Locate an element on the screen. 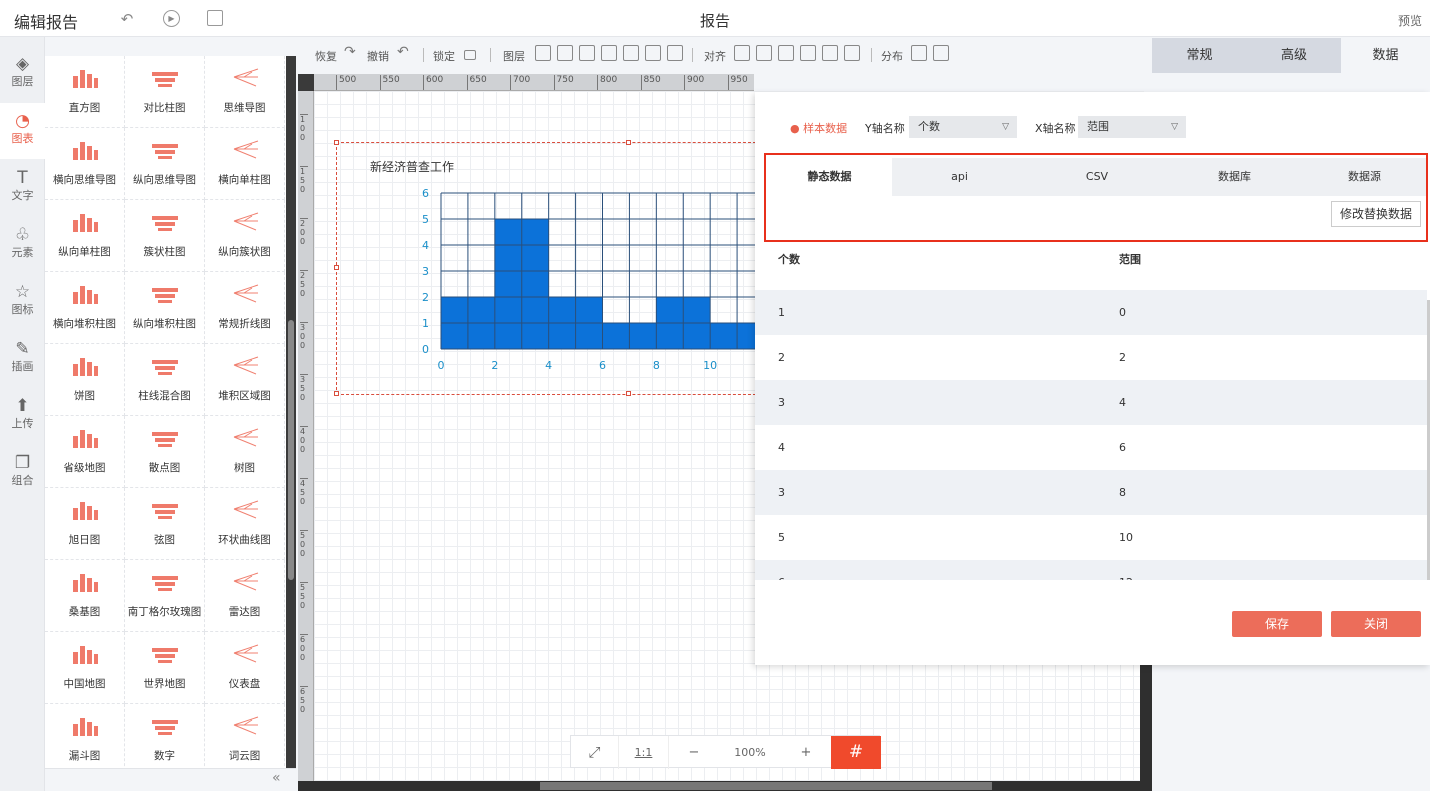  undo-button: 撤销 is located at coordinates (378, 56).